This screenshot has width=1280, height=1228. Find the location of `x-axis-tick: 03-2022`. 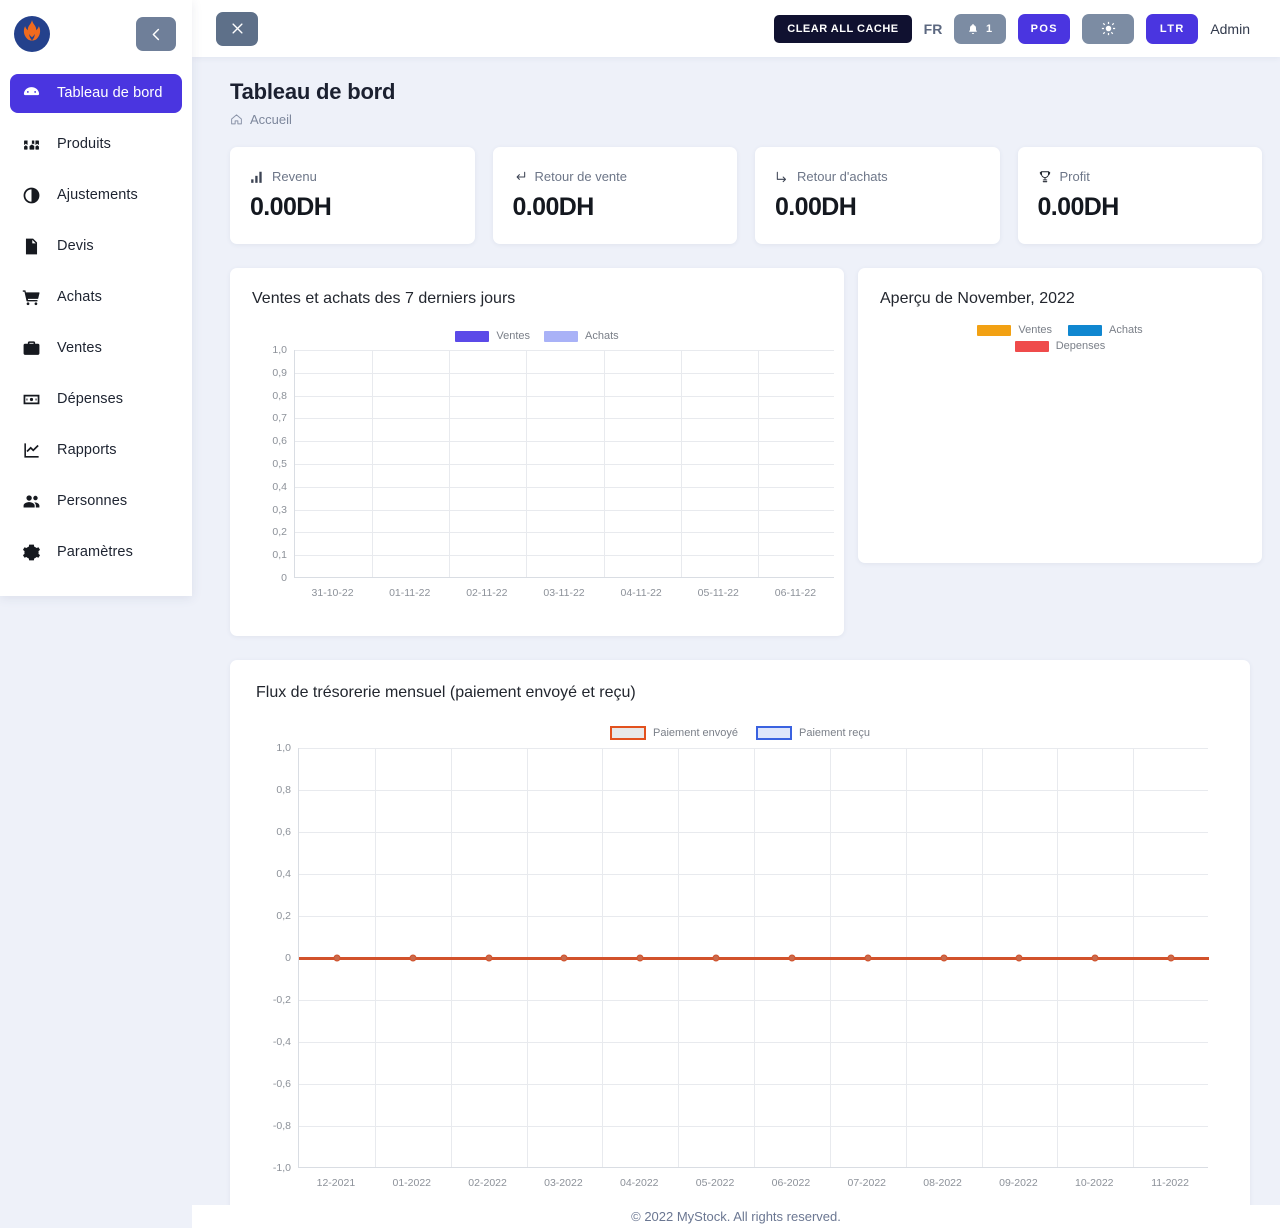

x-axis-tick: 03-2022 is located at coordinates (563, 1183).